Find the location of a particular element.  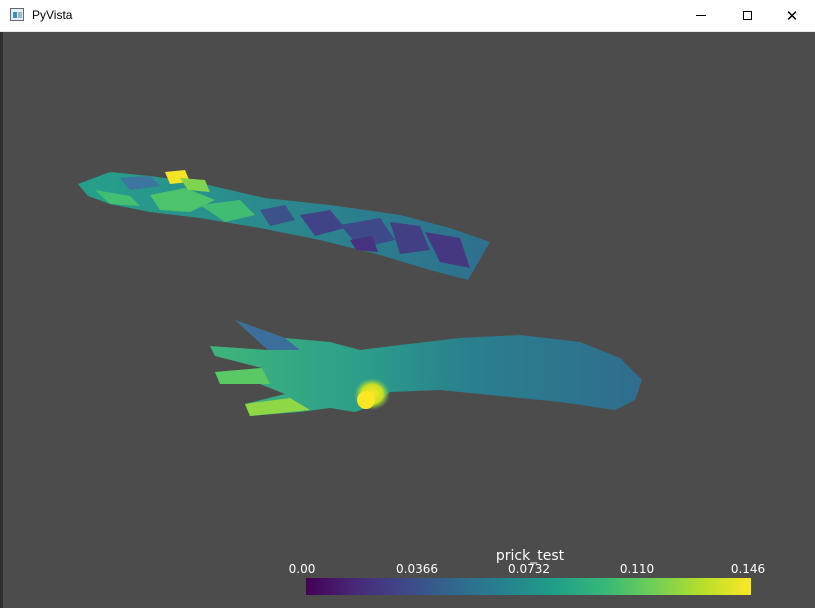

arm-mesh-smooth is located at coordinates (426, 368).